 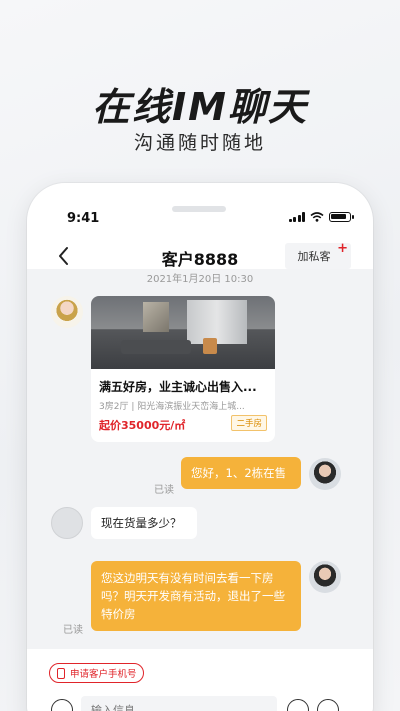 I want to click on add-icon, so click(x=328, y=705).